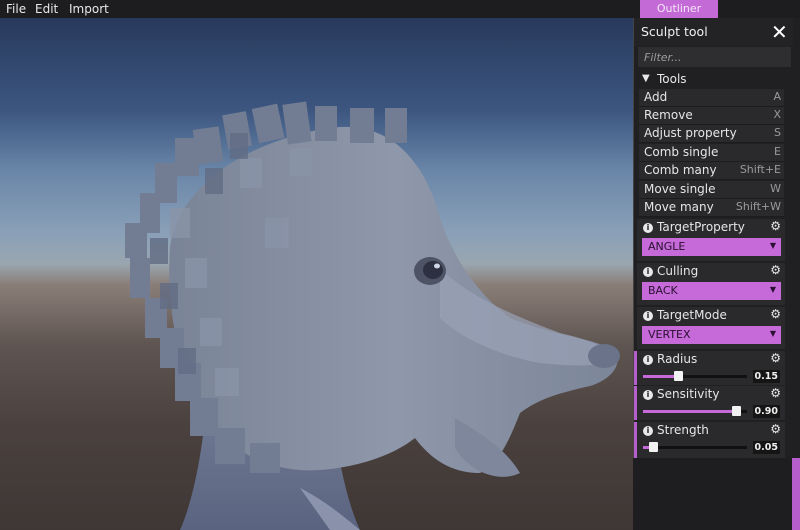 The height and width of the screenshot is (530, 800). I want to click on menu-edit: Edit, so click(46, 9).